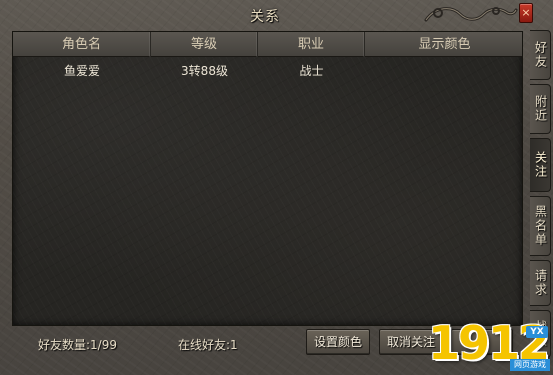  Describe the element at coordinates (204, 71) in the screenshot. I see `cell-level: 3转88级` at that location.